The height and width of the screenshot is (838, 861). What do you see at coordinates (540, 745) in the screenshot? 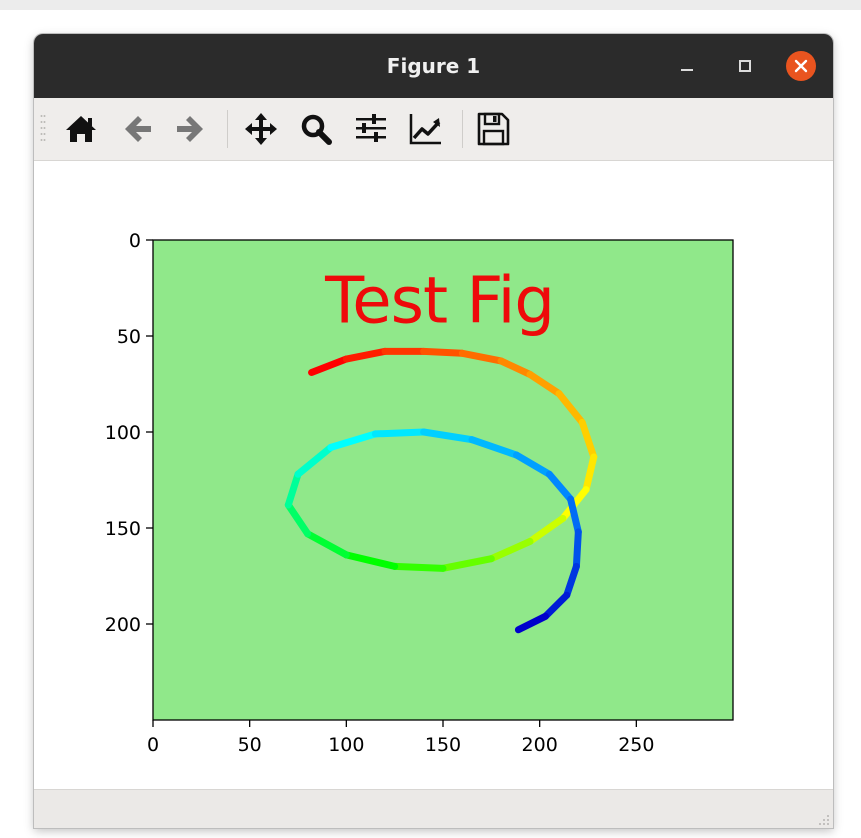
I see `x-tick-label: 200` at bounding box center [540, 745].